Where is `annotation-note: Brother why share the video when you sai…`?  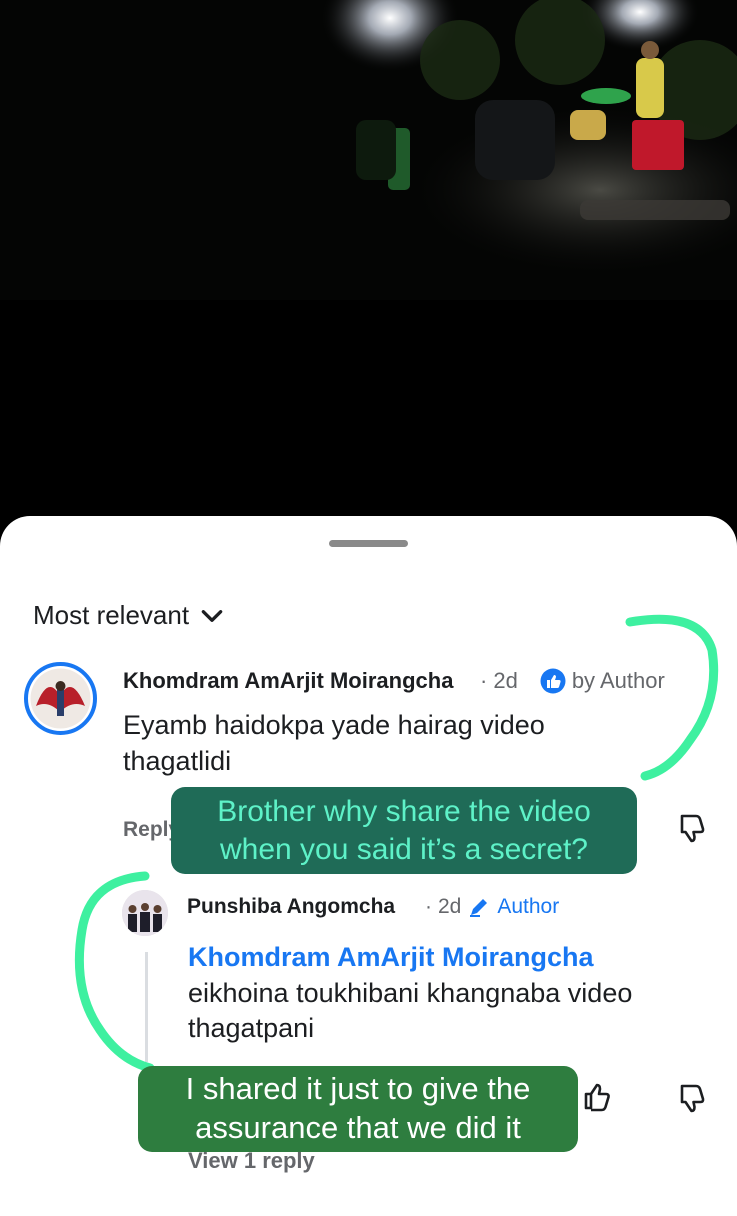
annotation-note: Brother why share the video when you sai… is located at coordinates (404, 830).